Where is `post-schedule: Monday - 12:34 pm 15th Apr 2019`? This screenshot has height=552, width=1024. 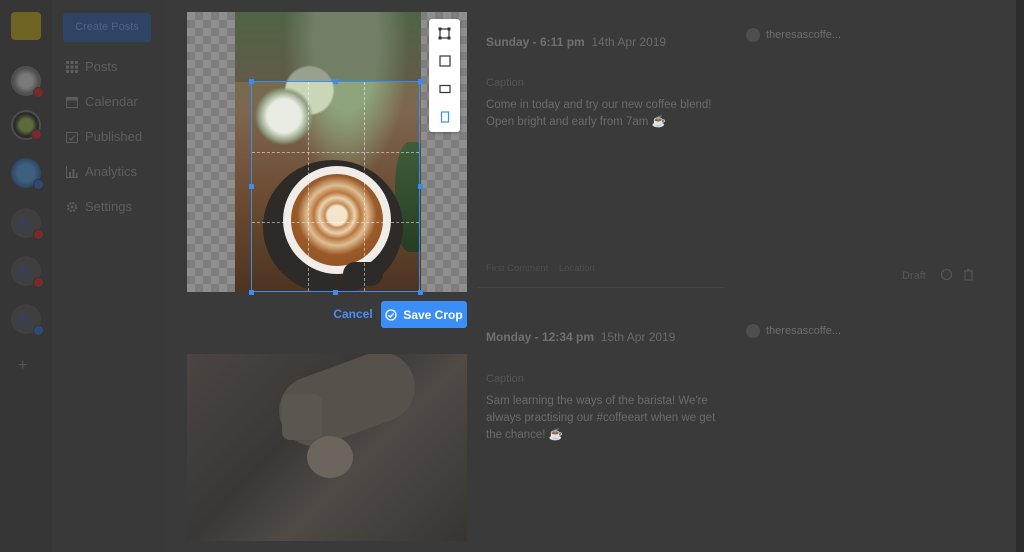
post-schedule: Monday - 12:34 pm 15th Apr 2019 is located at coordinates (580, 337).